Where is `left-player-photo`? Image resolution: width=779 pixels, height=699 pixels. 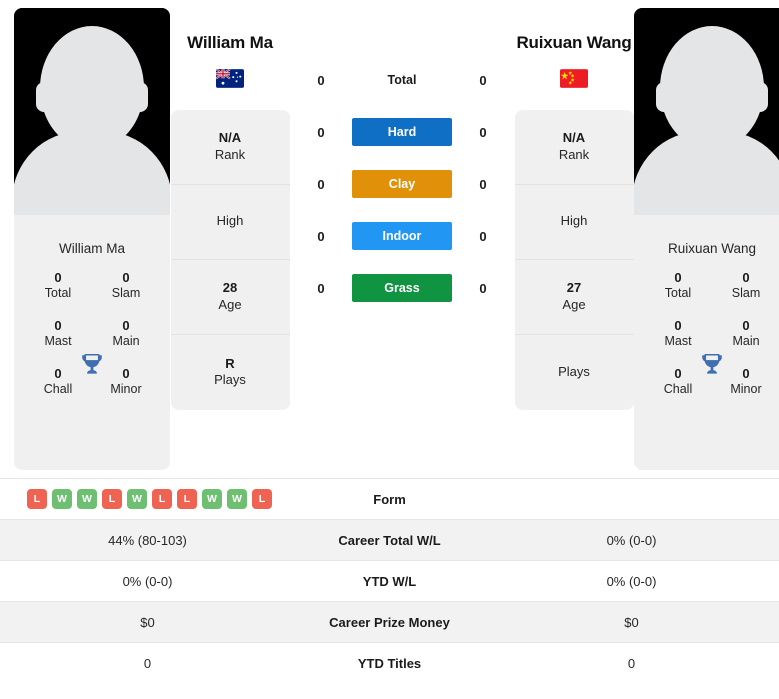
left-player-photo is located at coordinates (92, 111).